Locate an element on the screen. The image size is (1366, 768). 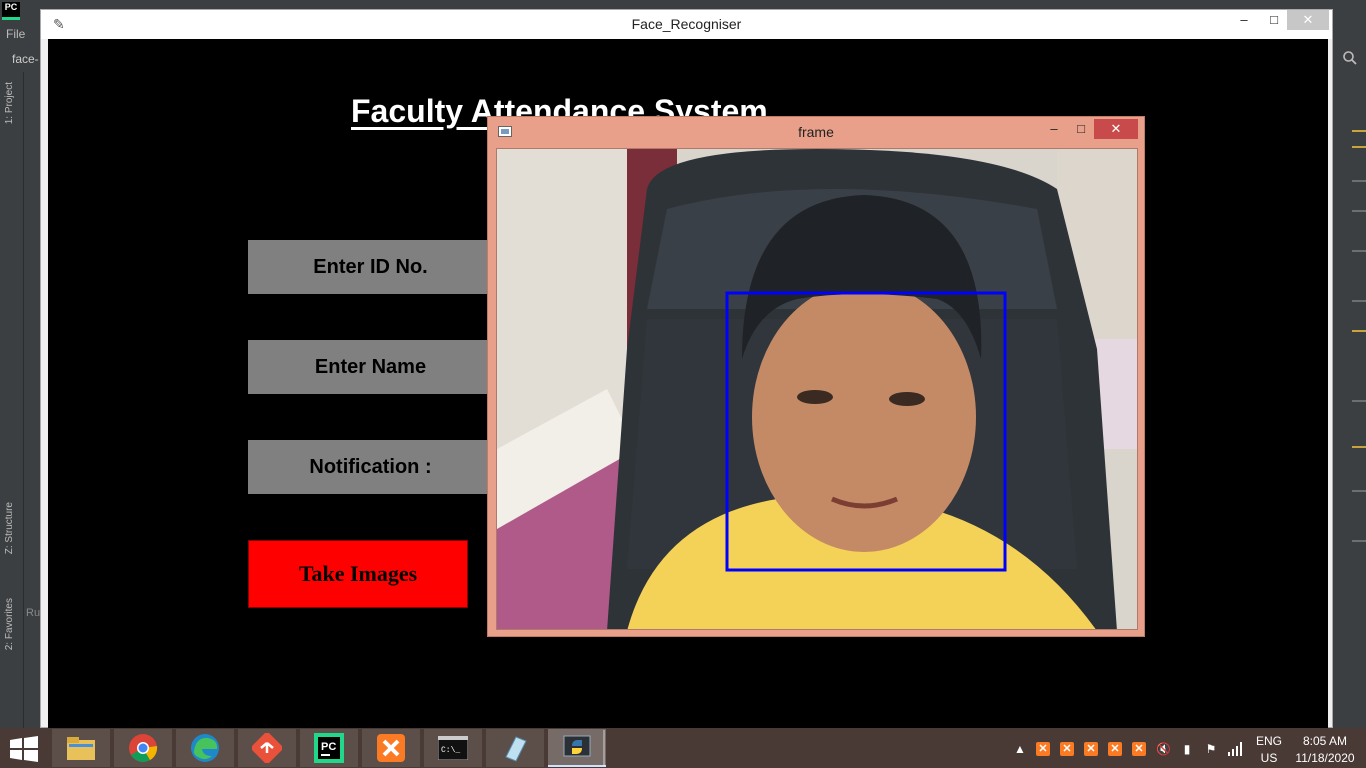
svg-text: PC is located at coordinates (328, 747).